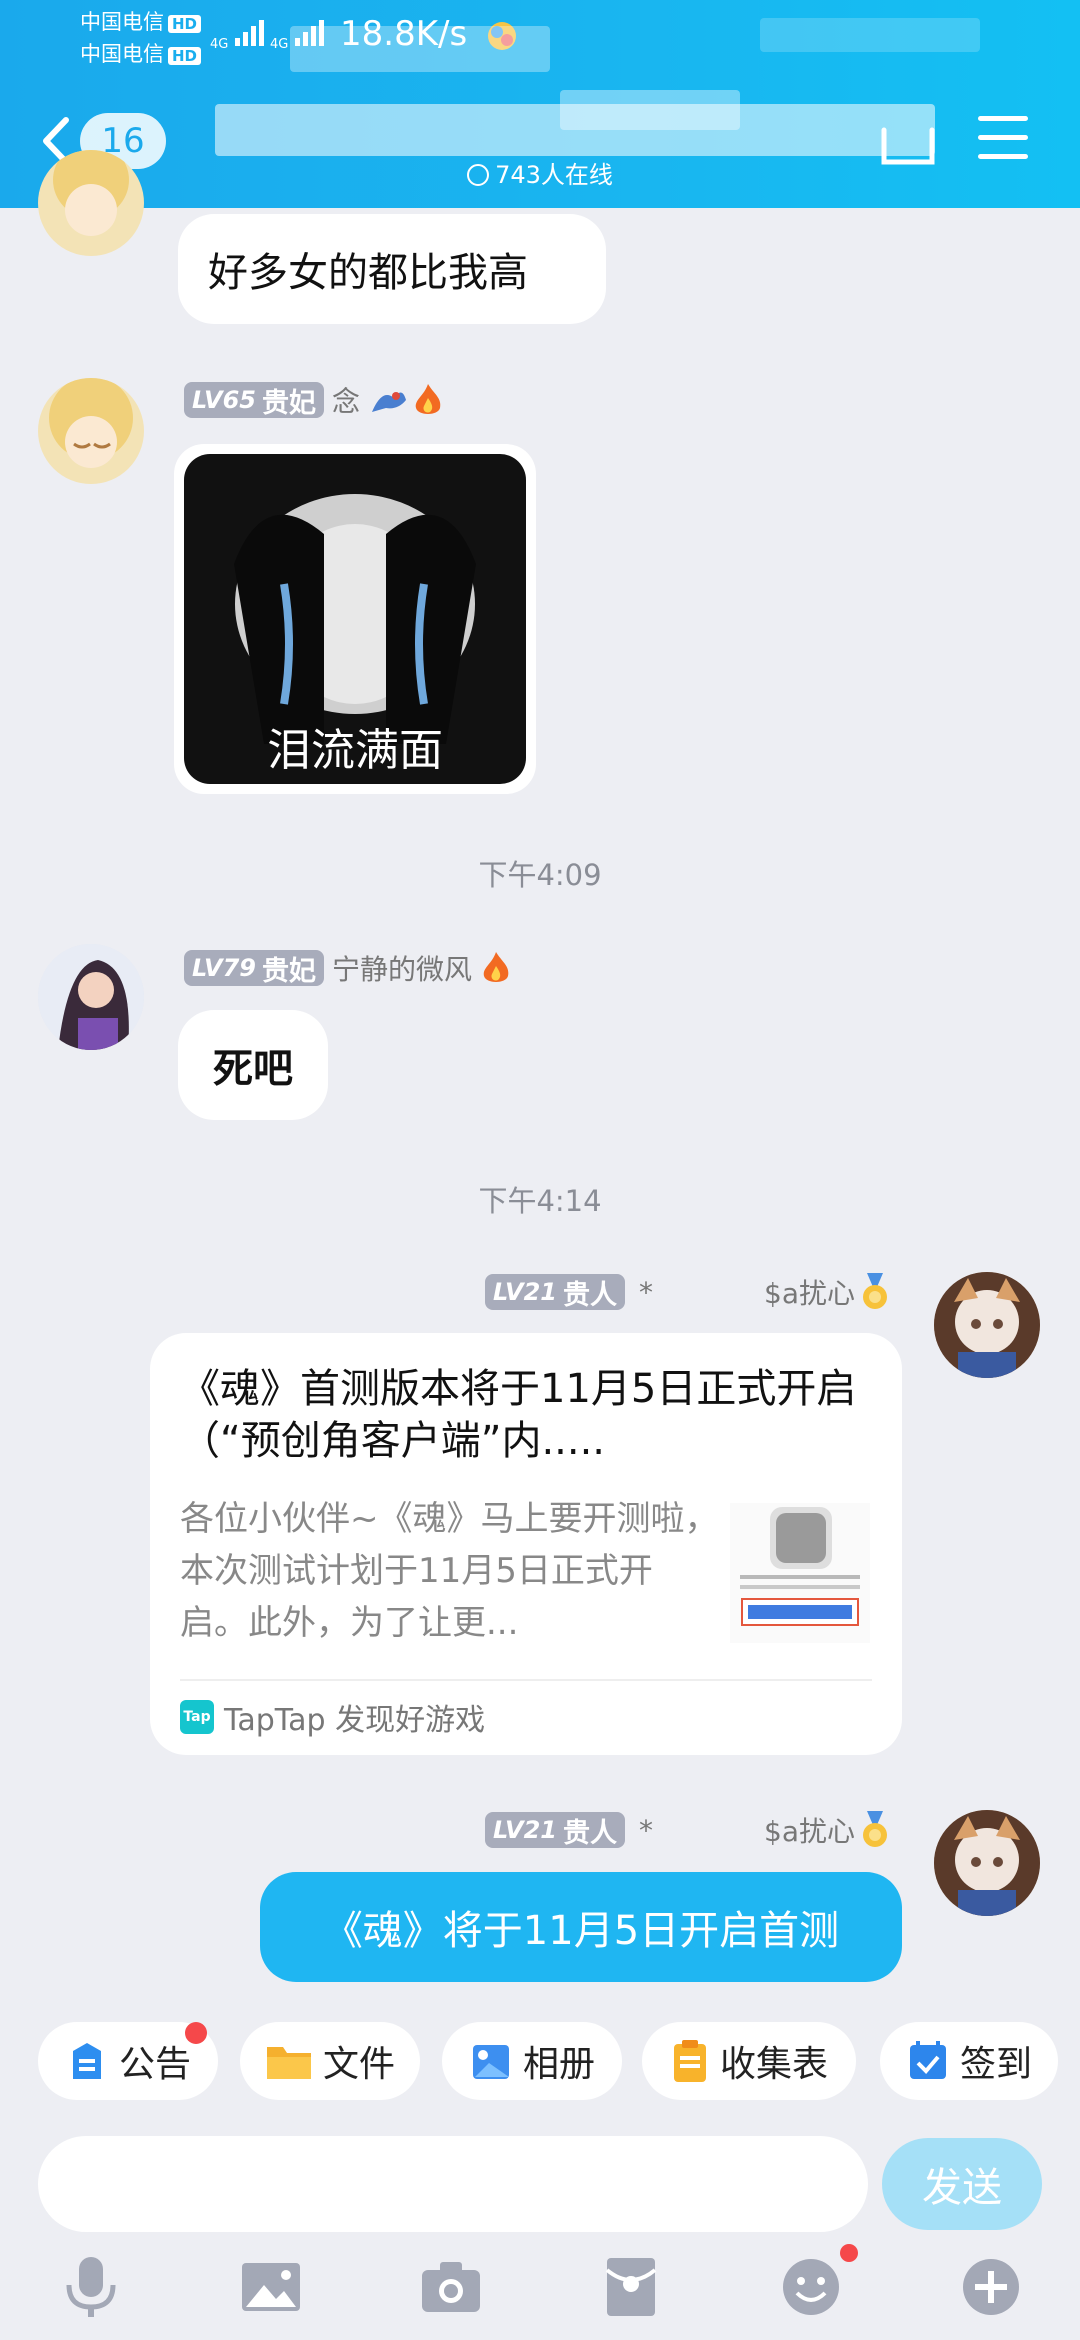  I want to click on sender-nickname: 念, so click(346, 400).